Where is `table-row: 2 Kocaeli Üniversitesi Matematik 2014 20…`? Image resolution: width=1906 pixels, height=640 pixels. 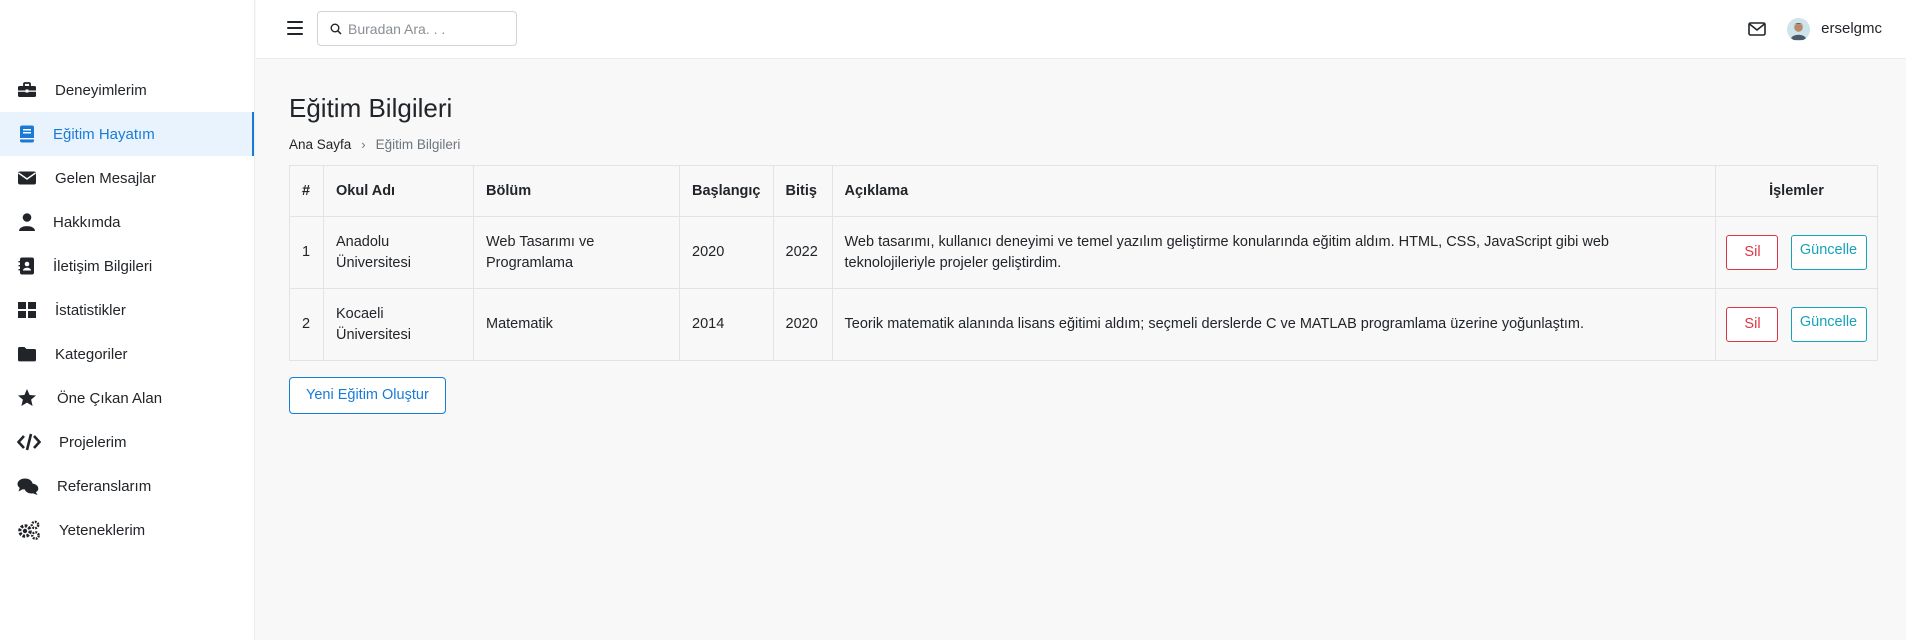 table-row: 2 Kocaeli Üniversitesi Matematik 2014 20… is located at coordinates (1083, 324).